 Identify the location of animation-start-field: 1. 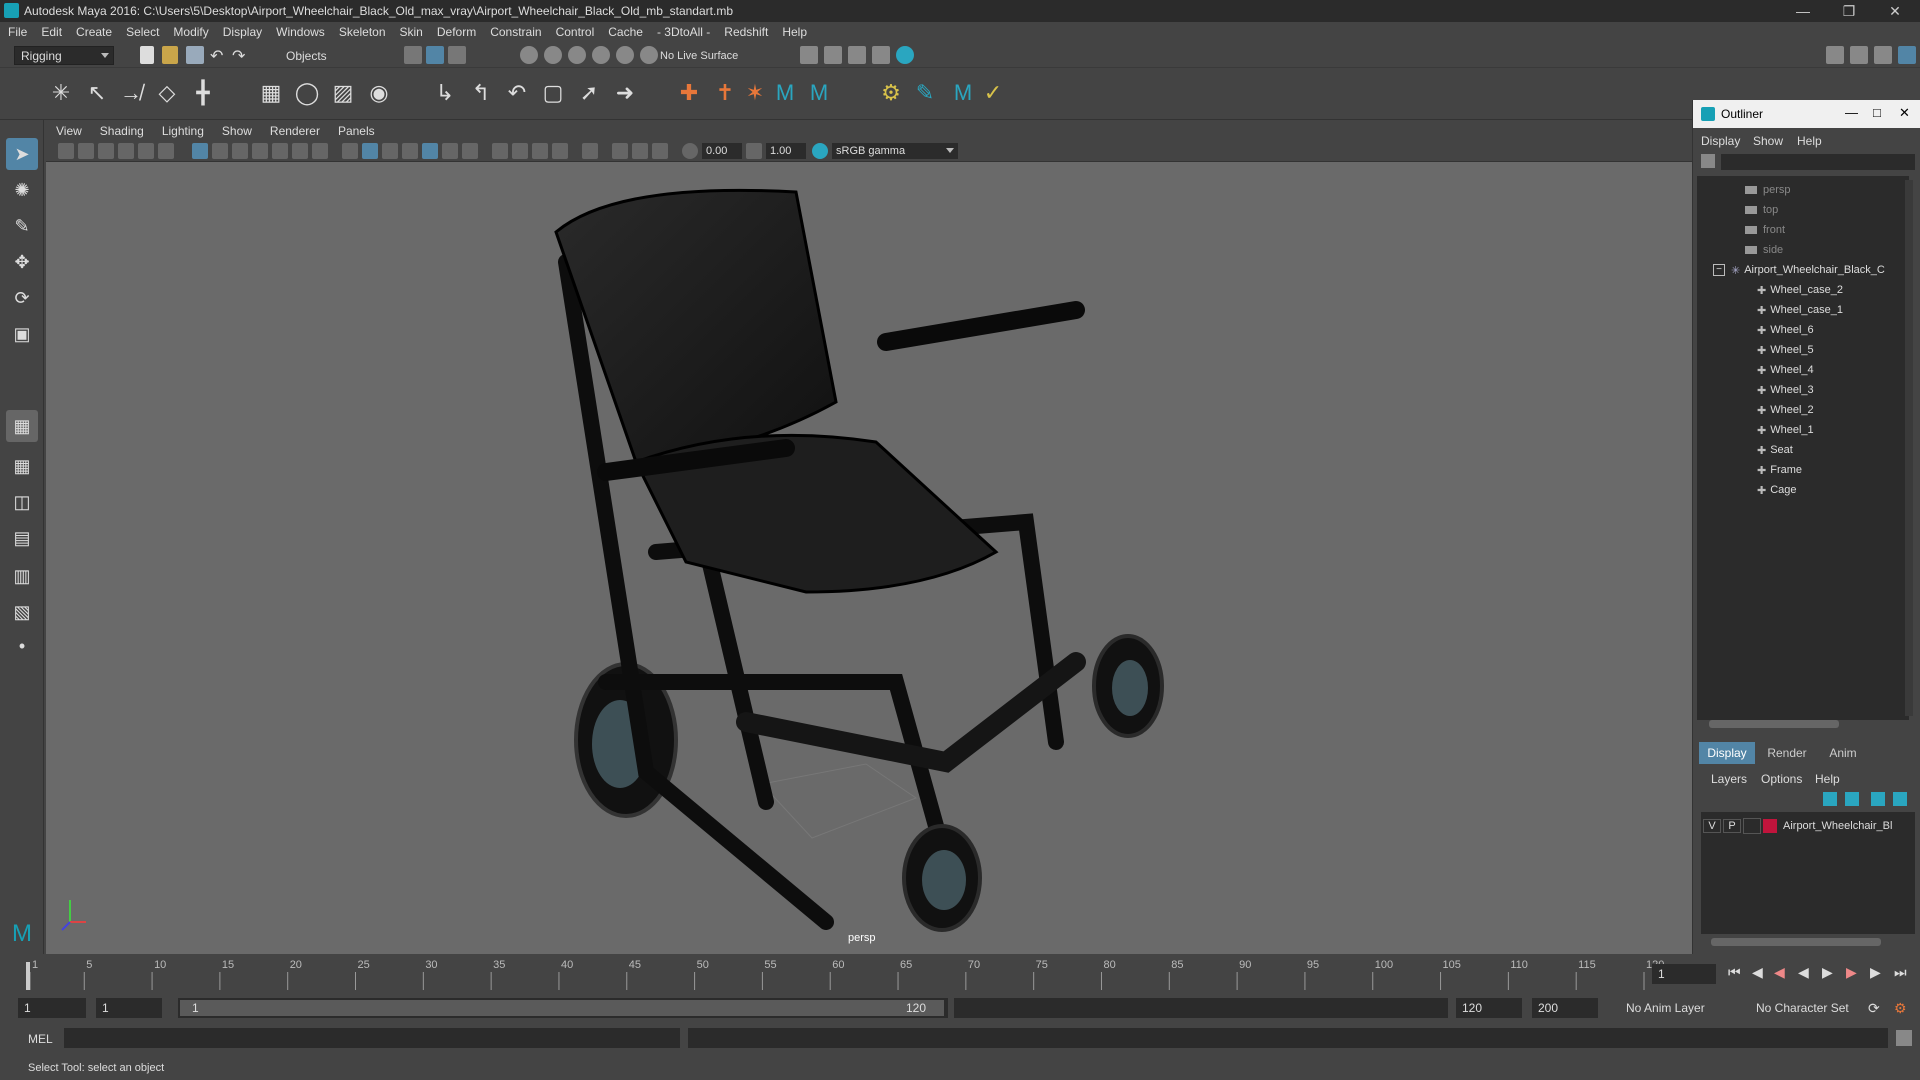
(52, 1008).